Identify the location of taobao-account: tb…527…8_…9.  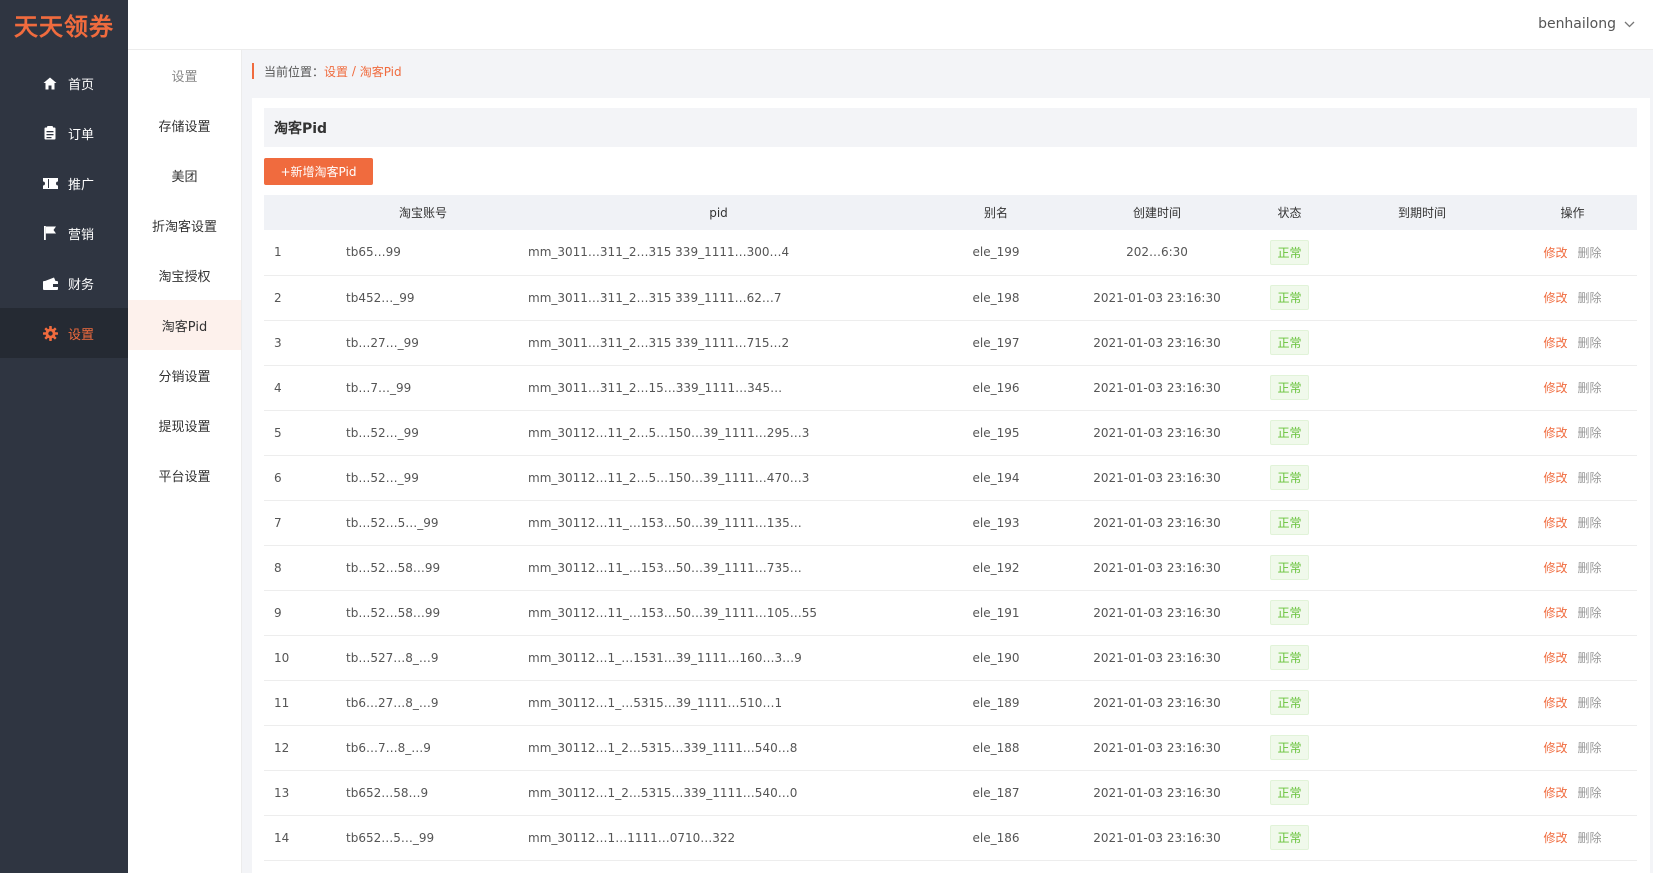
(423, 658).